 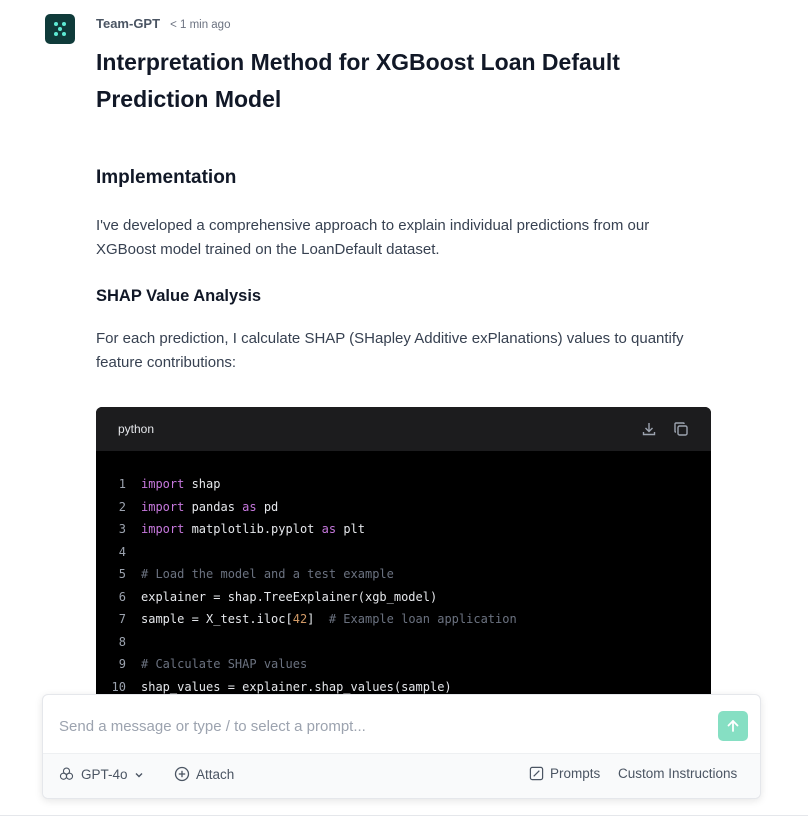 I want to click on code-line: 4, so click(x=403, y=552).